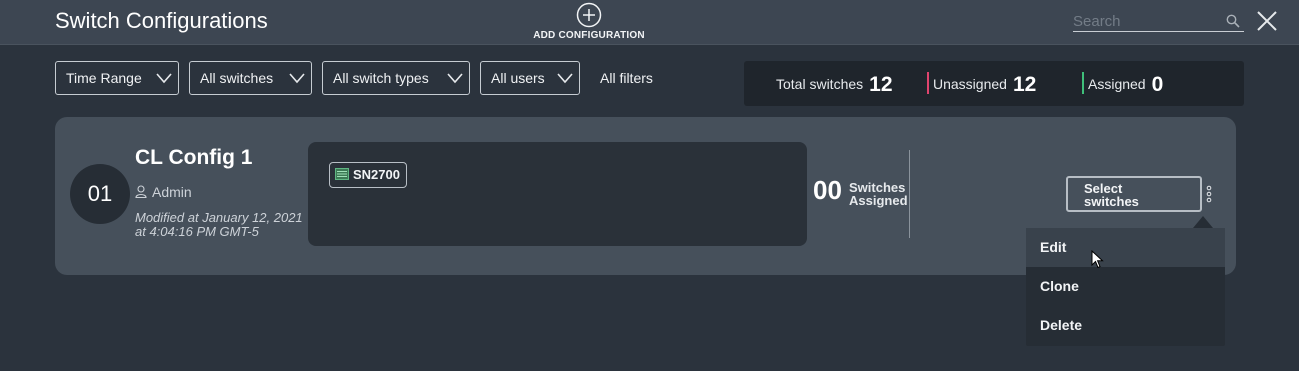 Image resolution: width=1299 pixels, height=371 pixels. What do you see at coordinates (172, 192) in the screenshot?
I see `owner-name: Admin` at bounding box center [172, 192].